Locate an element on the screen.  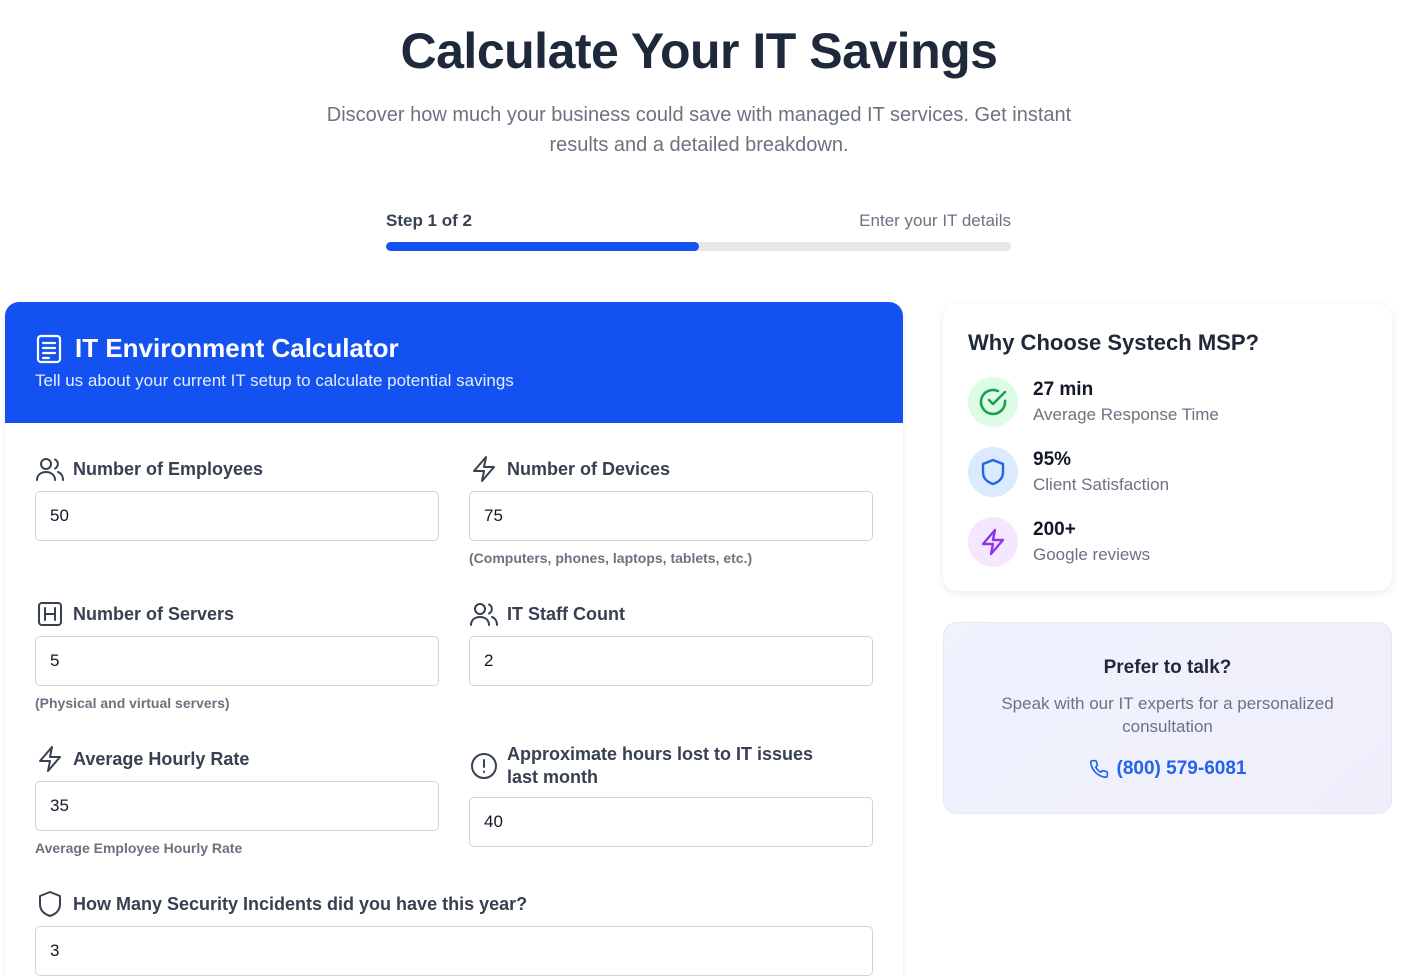
stat-value: 27 min is located at coordinates (1063, 389).